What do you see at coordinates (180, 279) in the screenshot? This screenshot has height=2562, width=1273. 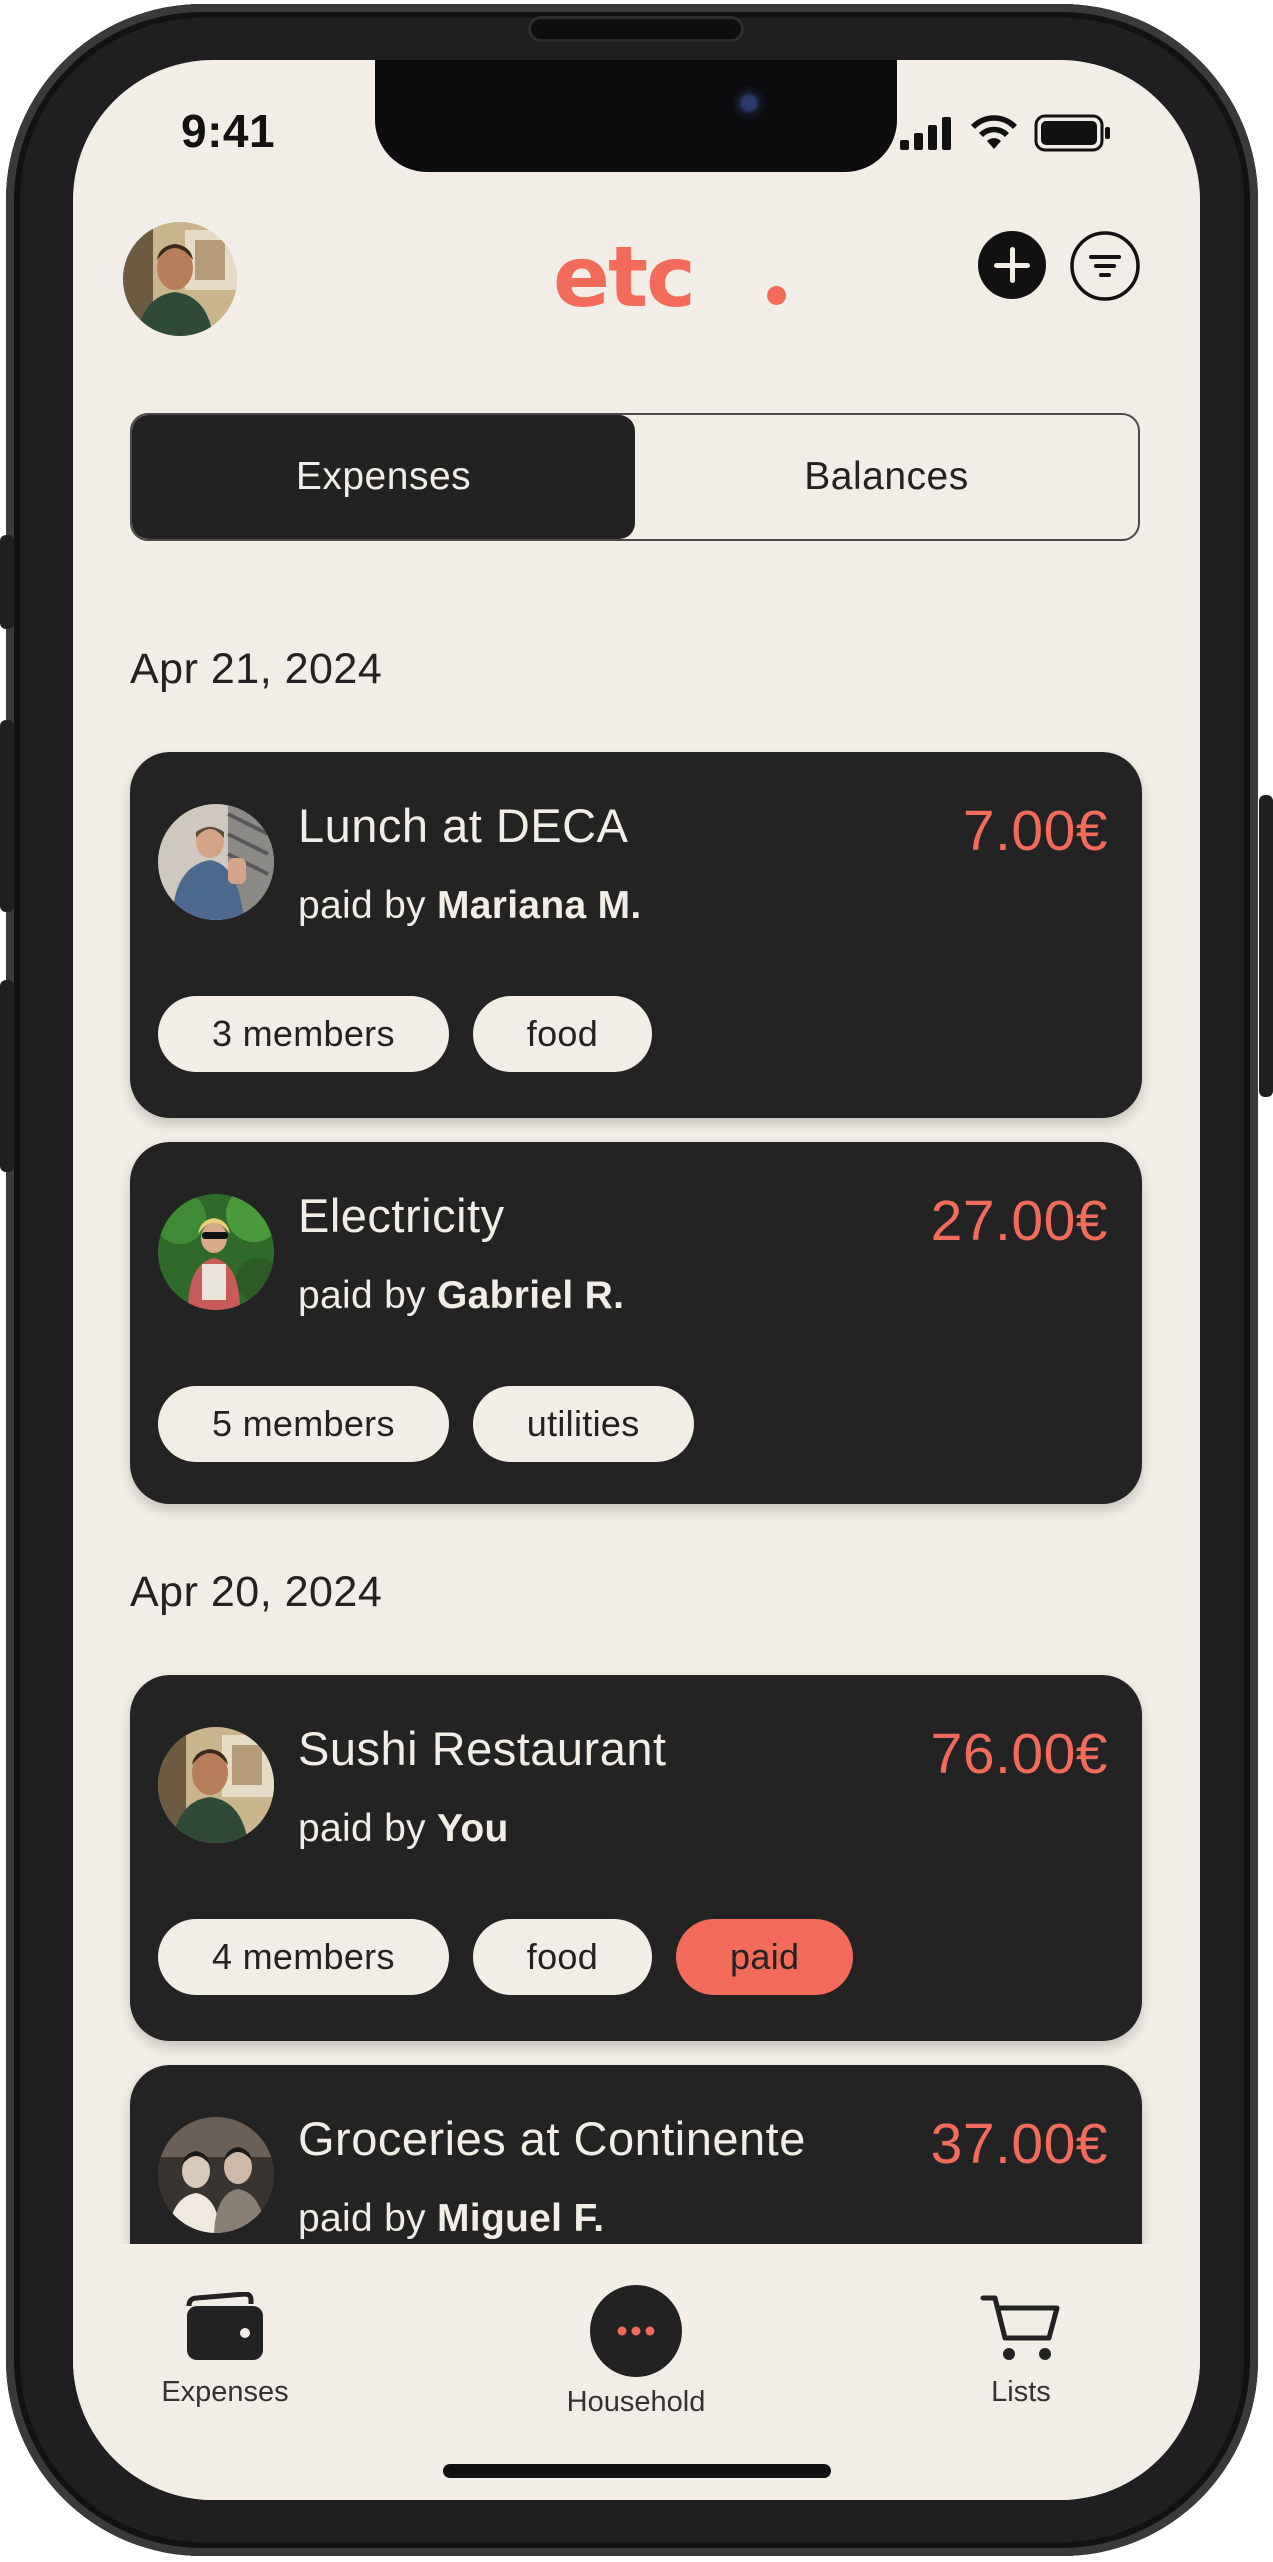 I see `user-avatar` at bounding box center [180, 279].